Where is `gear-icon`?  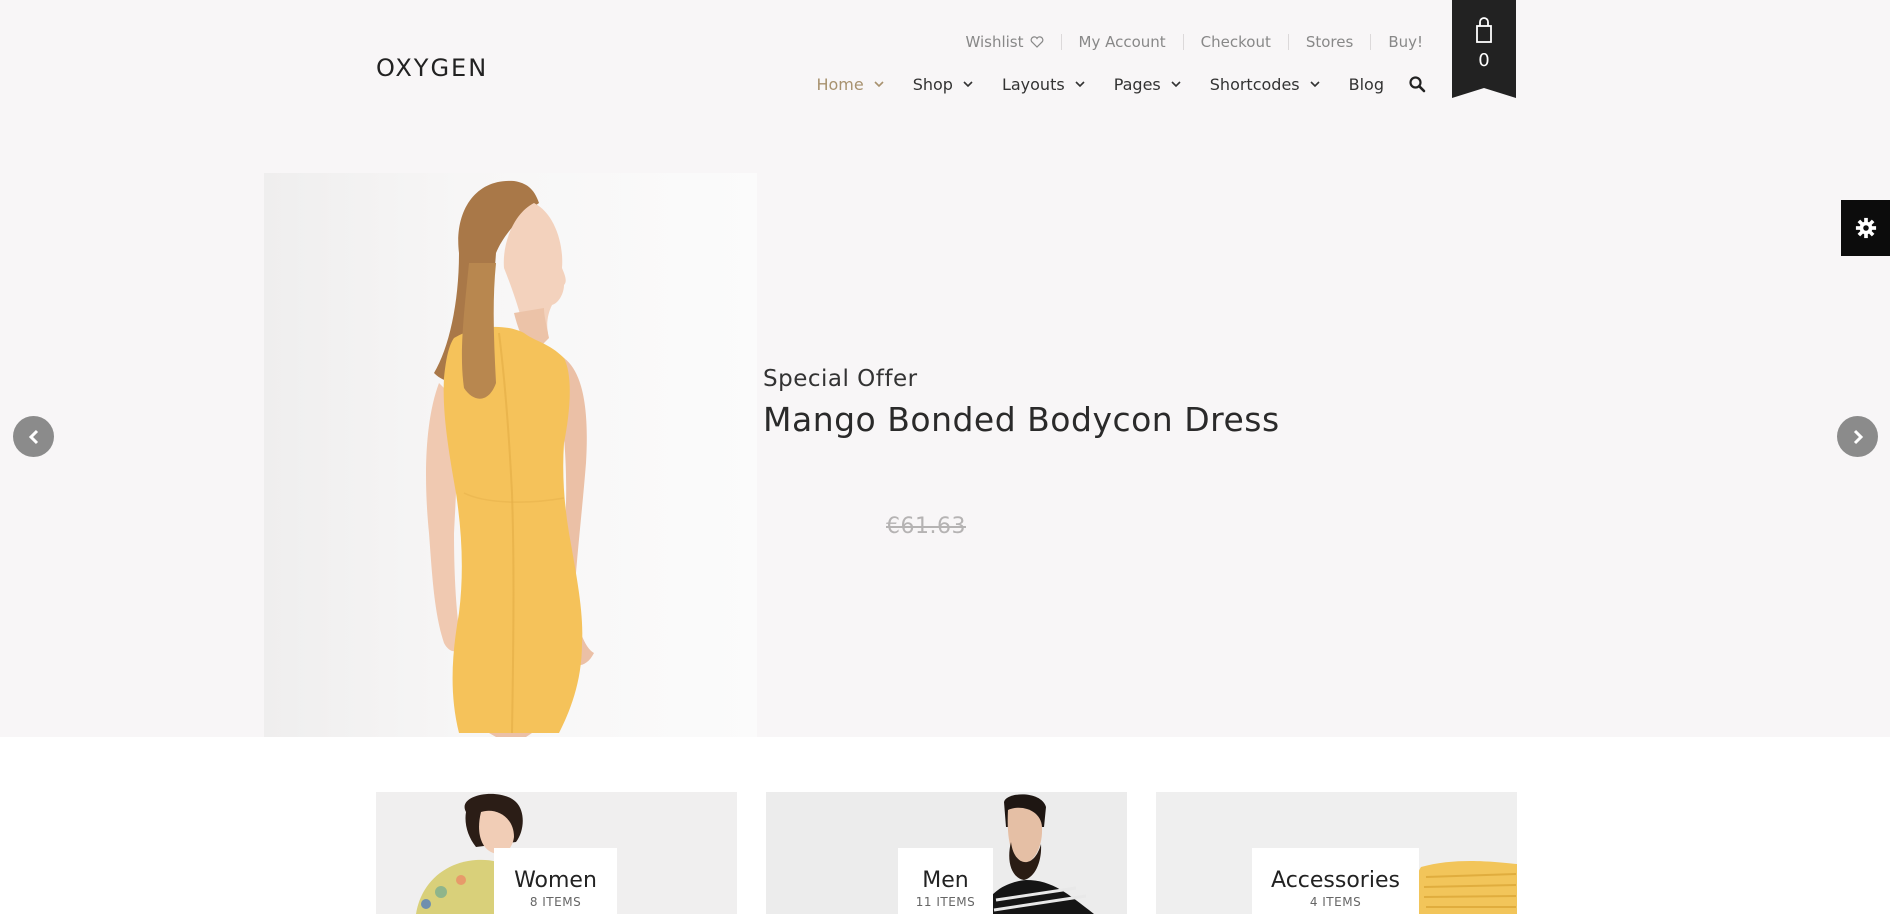
gear-icon is located at coordinates (1865, 228).